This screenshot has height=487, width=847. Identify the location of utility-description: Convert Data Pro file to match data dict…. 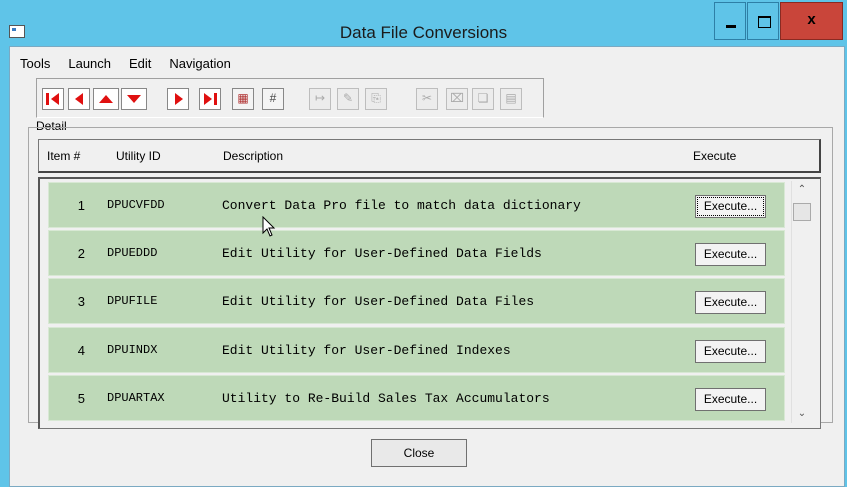
(401, 205).